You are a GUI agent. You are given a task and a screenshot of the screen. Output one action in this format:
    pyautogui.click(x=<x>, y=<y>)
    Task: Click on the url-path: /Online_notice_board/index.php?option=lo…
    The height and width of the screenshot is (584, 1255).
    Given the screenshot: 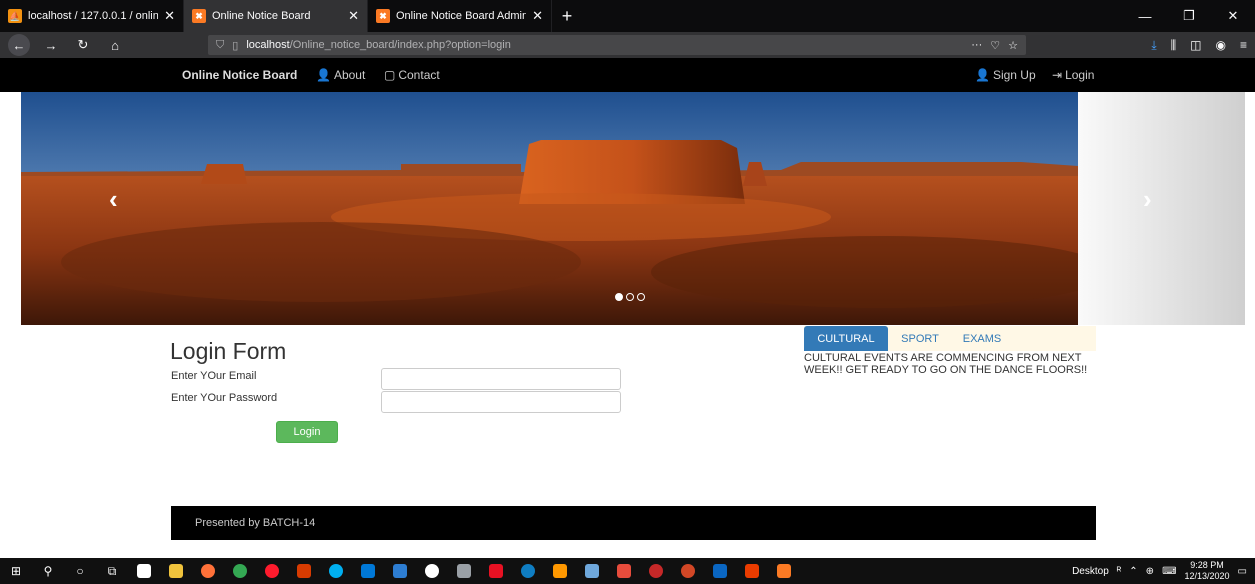 What is the action you would take?
    pyautogui.click(x=400, y=45)
    